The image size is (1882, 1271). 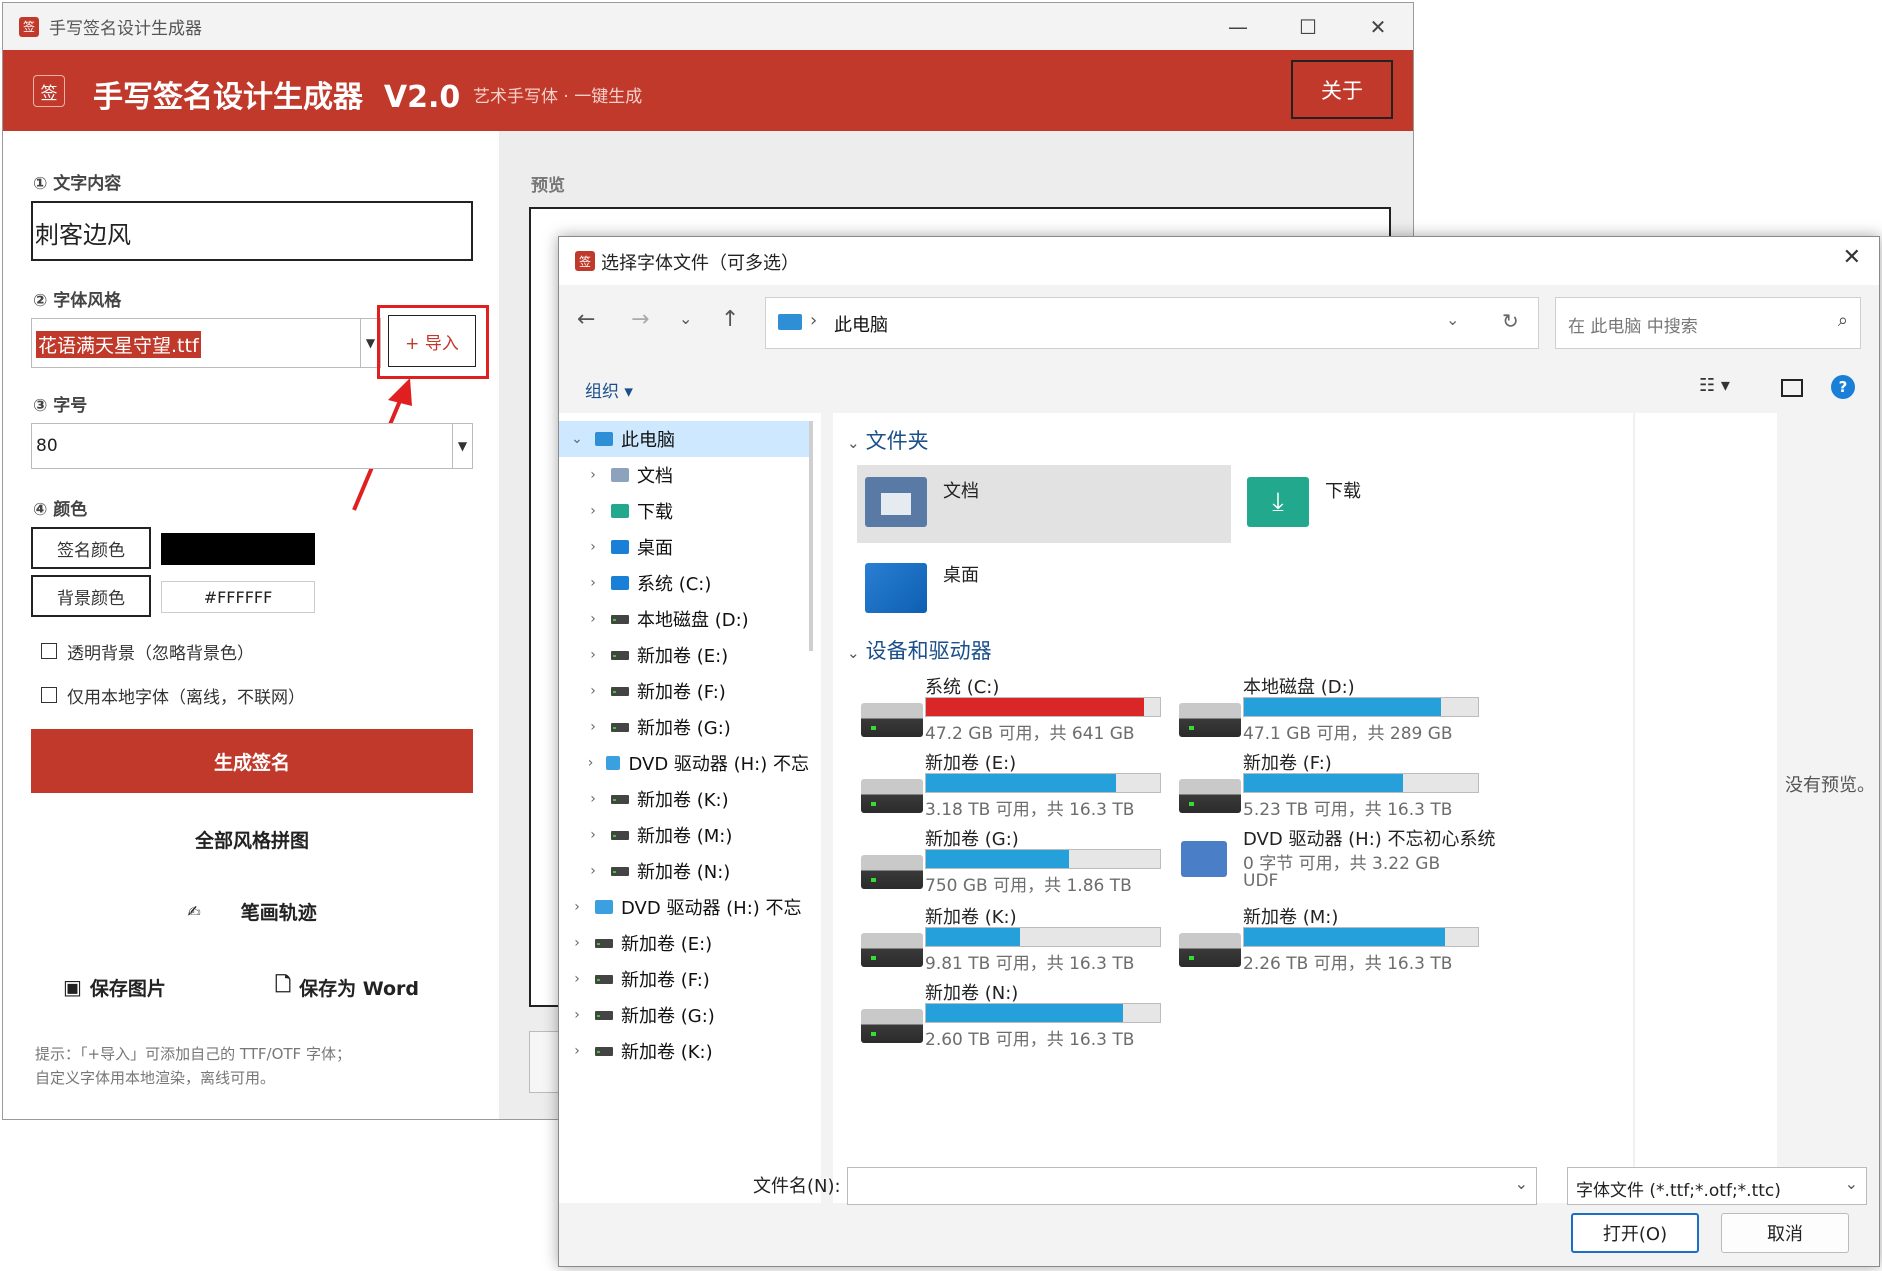 I want to click on brush-icon: ✍, so click(x=194, y=911).